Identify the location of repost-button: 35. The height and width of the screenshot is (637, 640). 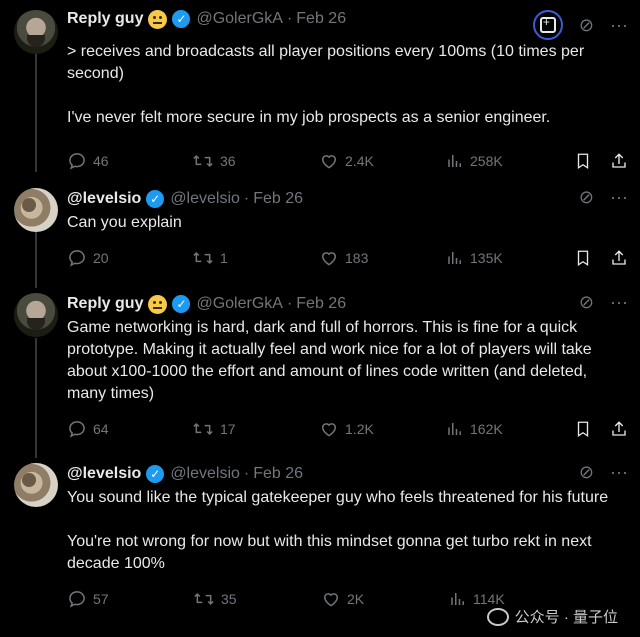
(257, 599).